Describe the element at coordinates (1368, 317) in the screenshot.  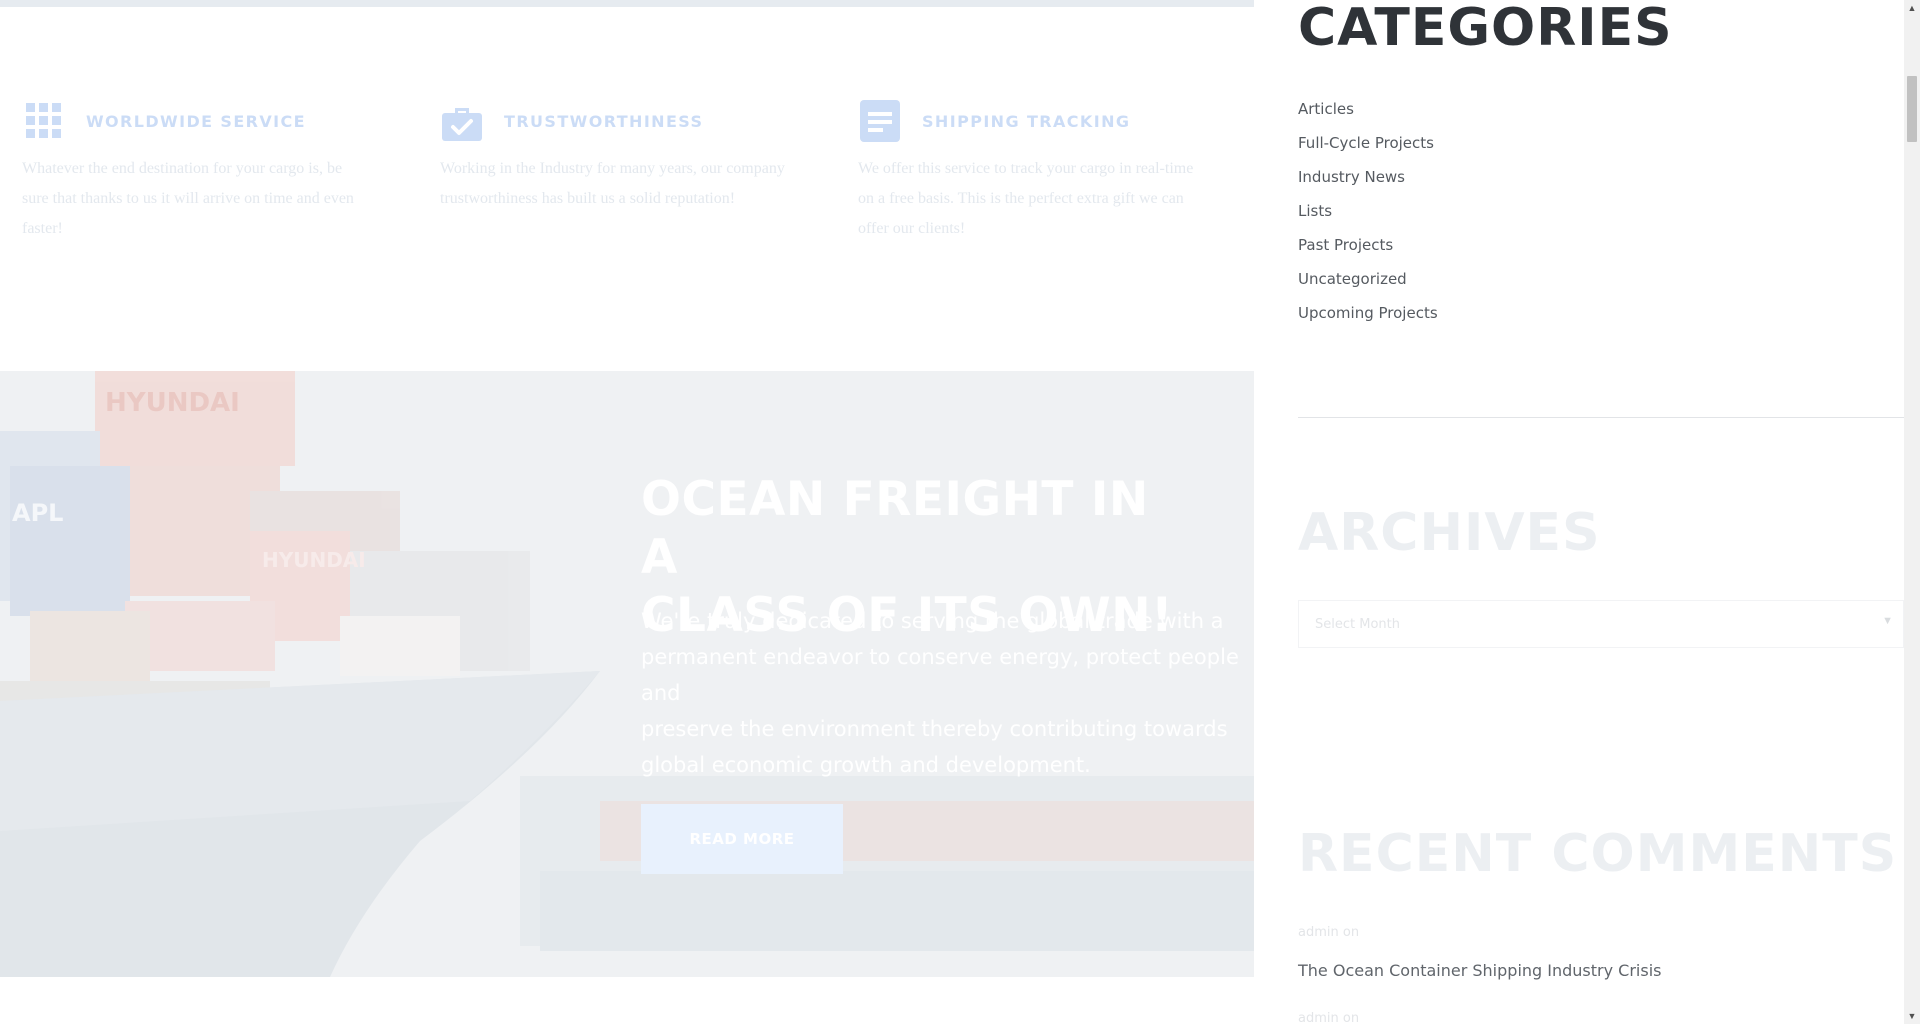
I see `category-link-upcoming-projects: Upcoming Projects` at that location.